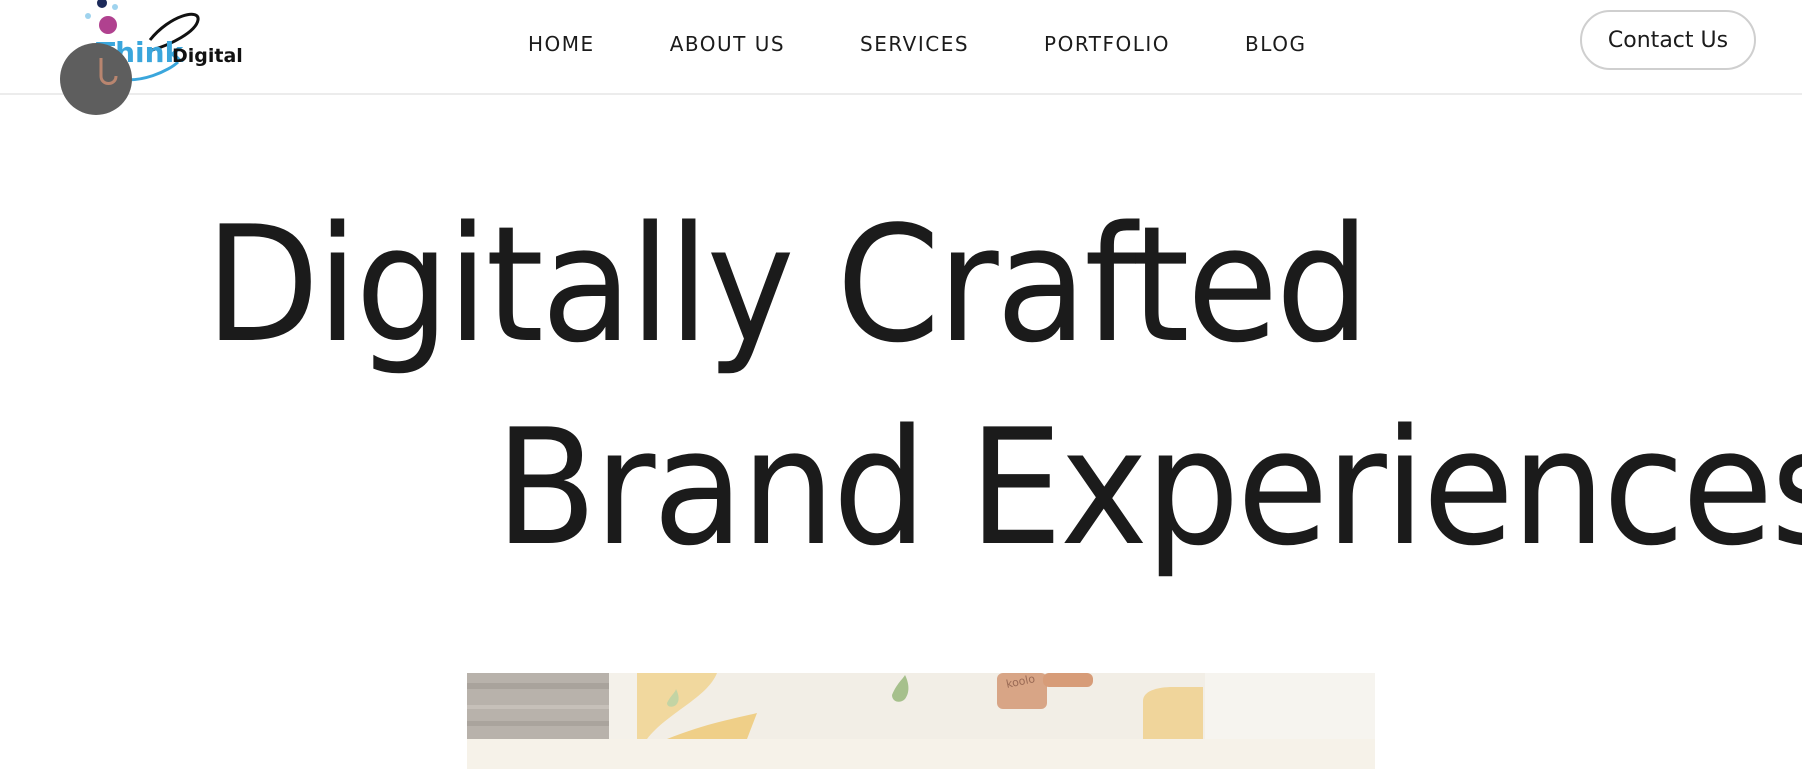  Describe the element at coordinates (1275, 44) in the screenshot. I see `nav-blog: BLOG` at that location.